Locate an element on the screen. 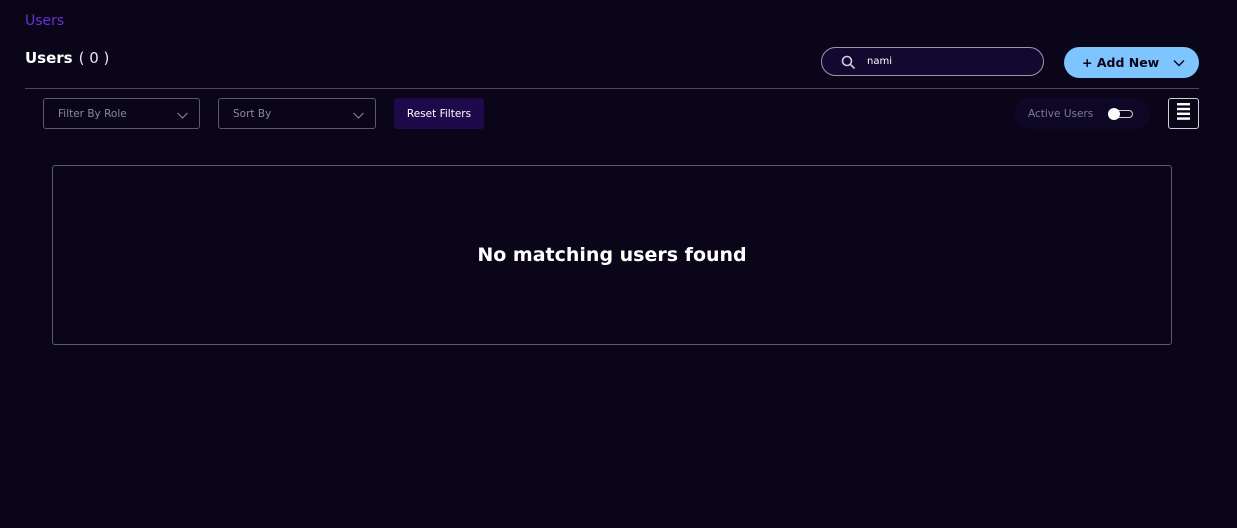  search-icon is located at coordinates (847, 61).